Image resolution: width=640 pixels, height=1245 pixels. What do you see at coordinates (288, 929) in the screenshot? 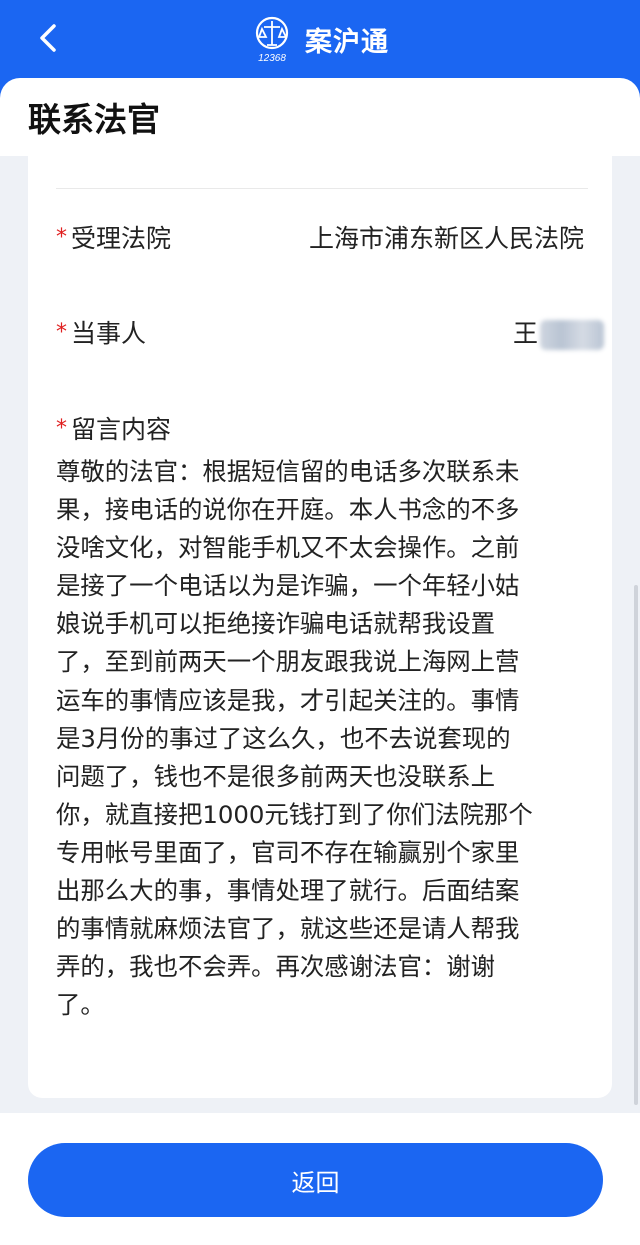
I see `message-line: 的事情就麻烦法官了，就这些还是请人帮我` at bounding box center [288, 929].